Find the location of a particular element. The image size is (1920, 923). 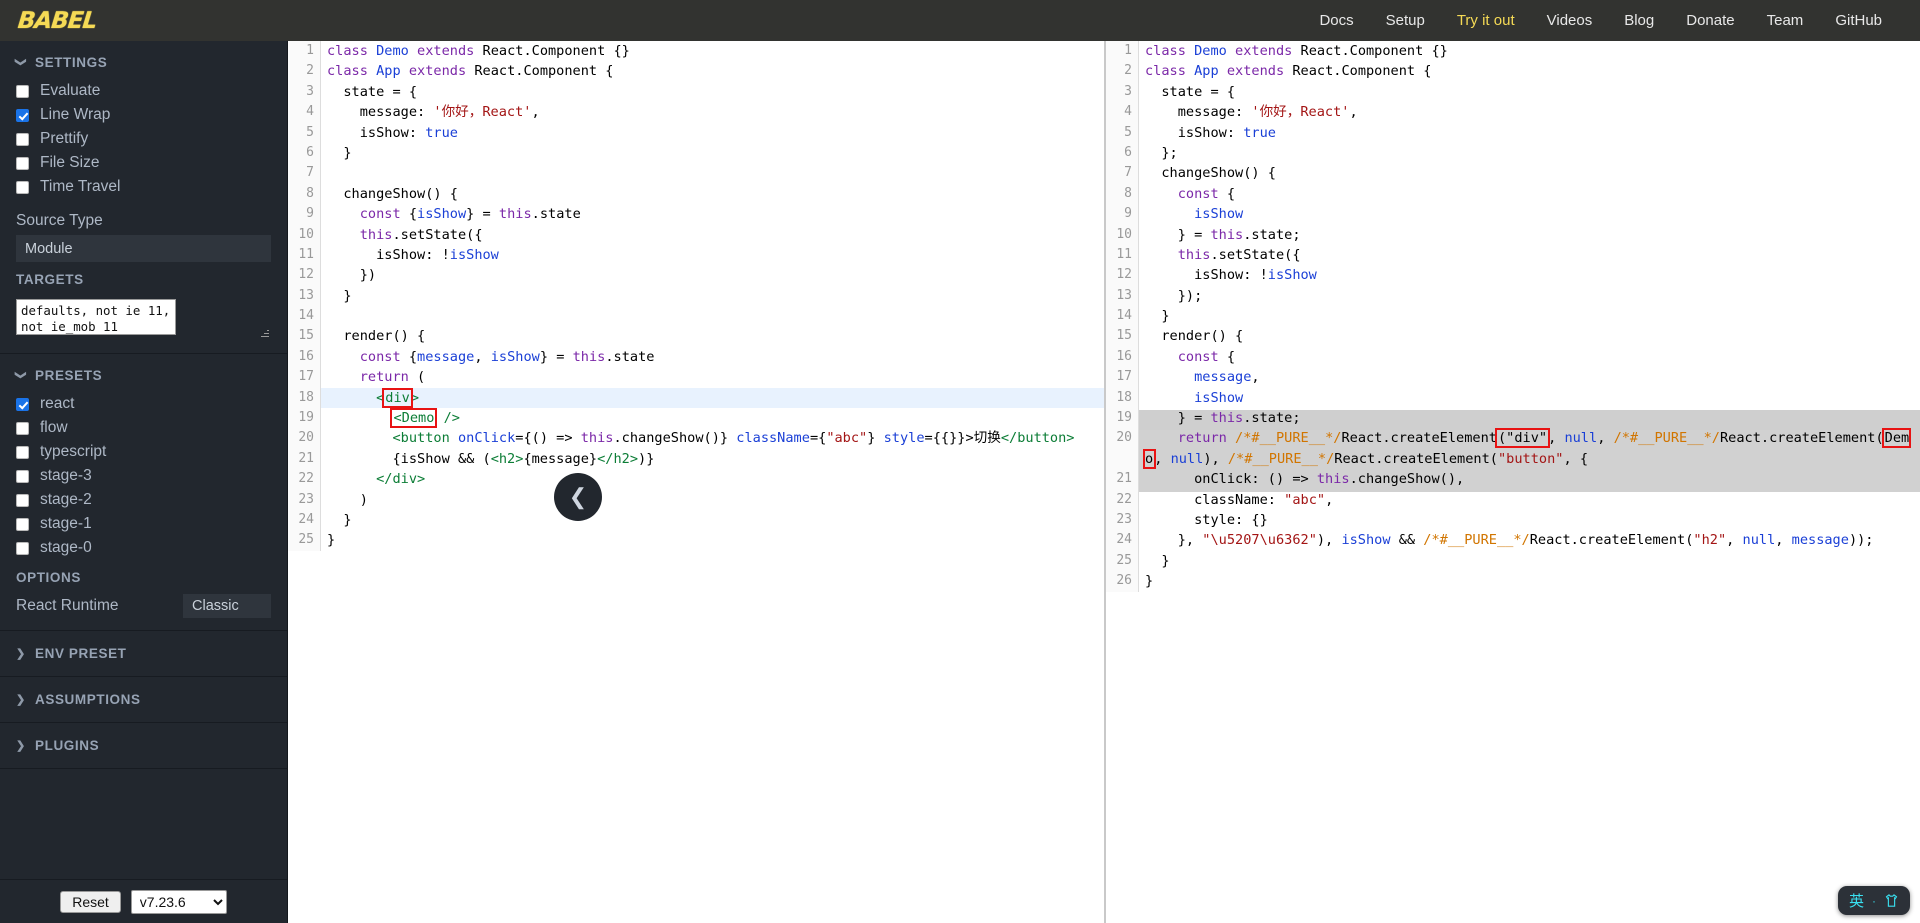

preset-label-stage-1: stage-1 is located at coordinates (66, 524).